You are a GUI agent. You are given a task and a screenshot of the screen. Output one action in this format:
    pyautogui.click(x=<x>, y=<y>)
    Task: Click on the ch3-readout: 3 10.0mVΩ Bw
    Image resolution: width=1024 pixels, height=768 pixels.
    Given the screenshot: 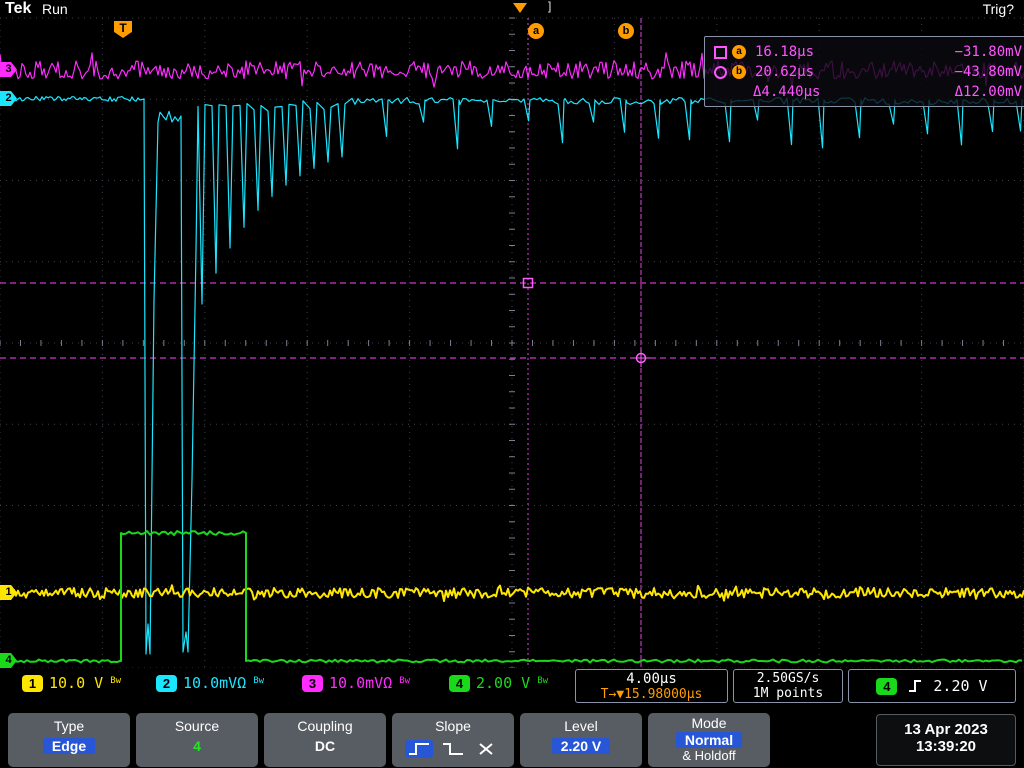 What is the action you would take?
    pyautogui.click(x=356, y=683)
    